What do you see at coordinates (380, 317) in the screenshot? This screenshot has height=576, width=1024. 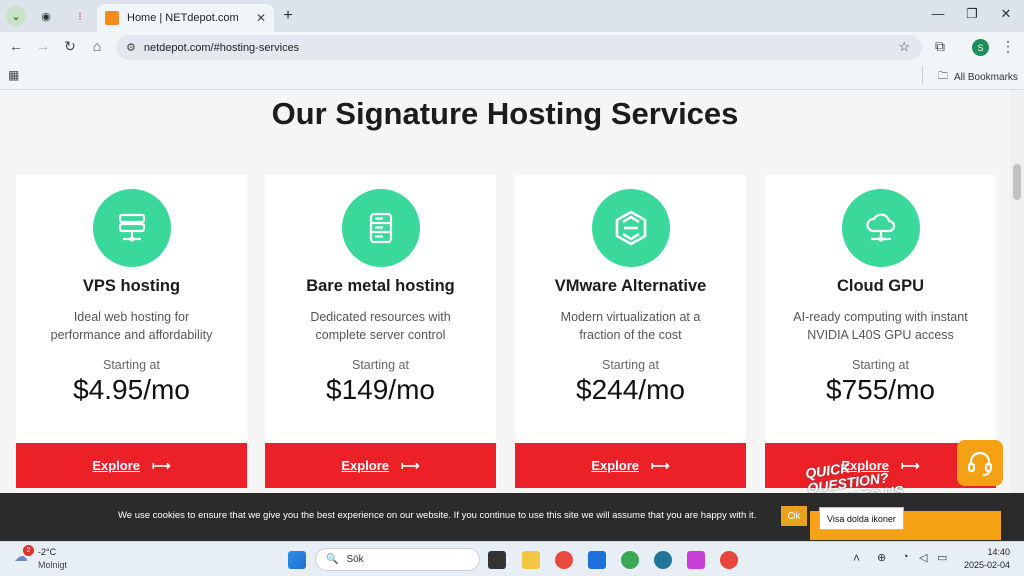 I see `desc-line: Dedicated resources with` at bounding box center [380, 317].